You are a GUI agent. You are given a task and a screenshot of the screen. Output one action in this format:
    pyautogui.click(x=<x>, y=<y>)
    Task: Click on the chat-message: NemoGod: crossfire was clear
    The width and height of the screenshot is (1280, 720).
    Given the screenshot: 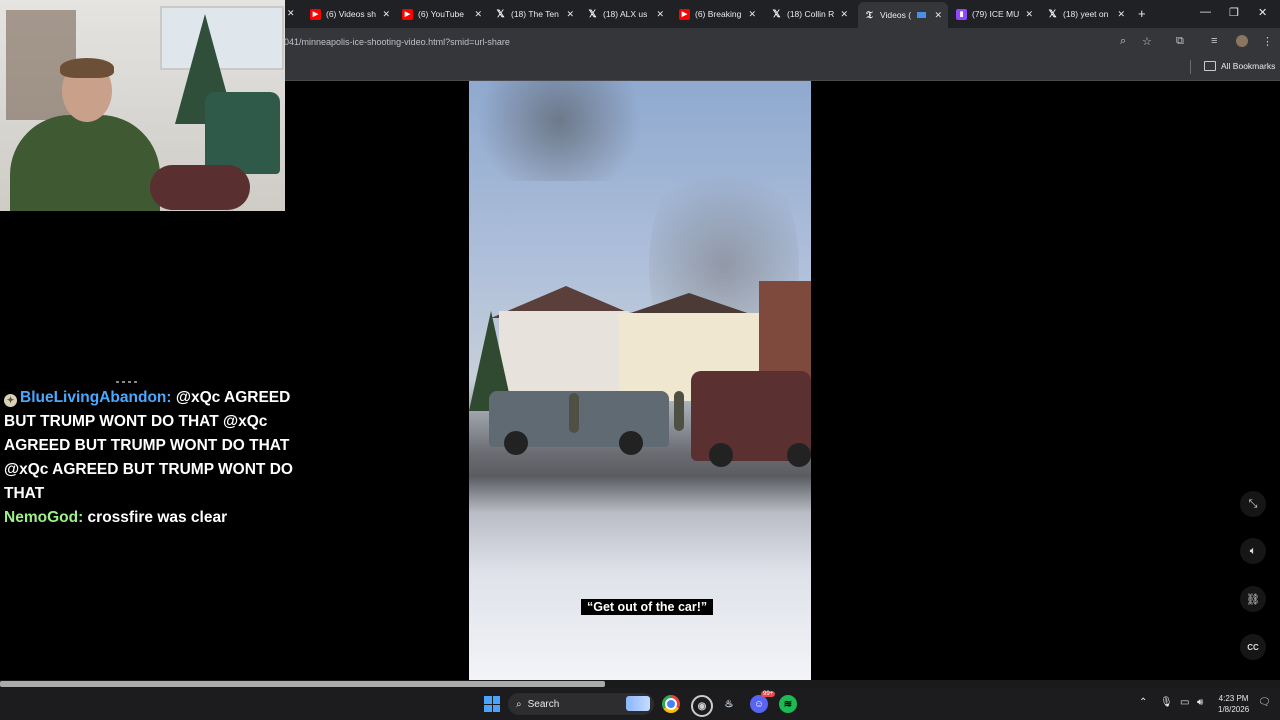 What is the action you would take?
    pyautogui.click(x=163, y=518)
    